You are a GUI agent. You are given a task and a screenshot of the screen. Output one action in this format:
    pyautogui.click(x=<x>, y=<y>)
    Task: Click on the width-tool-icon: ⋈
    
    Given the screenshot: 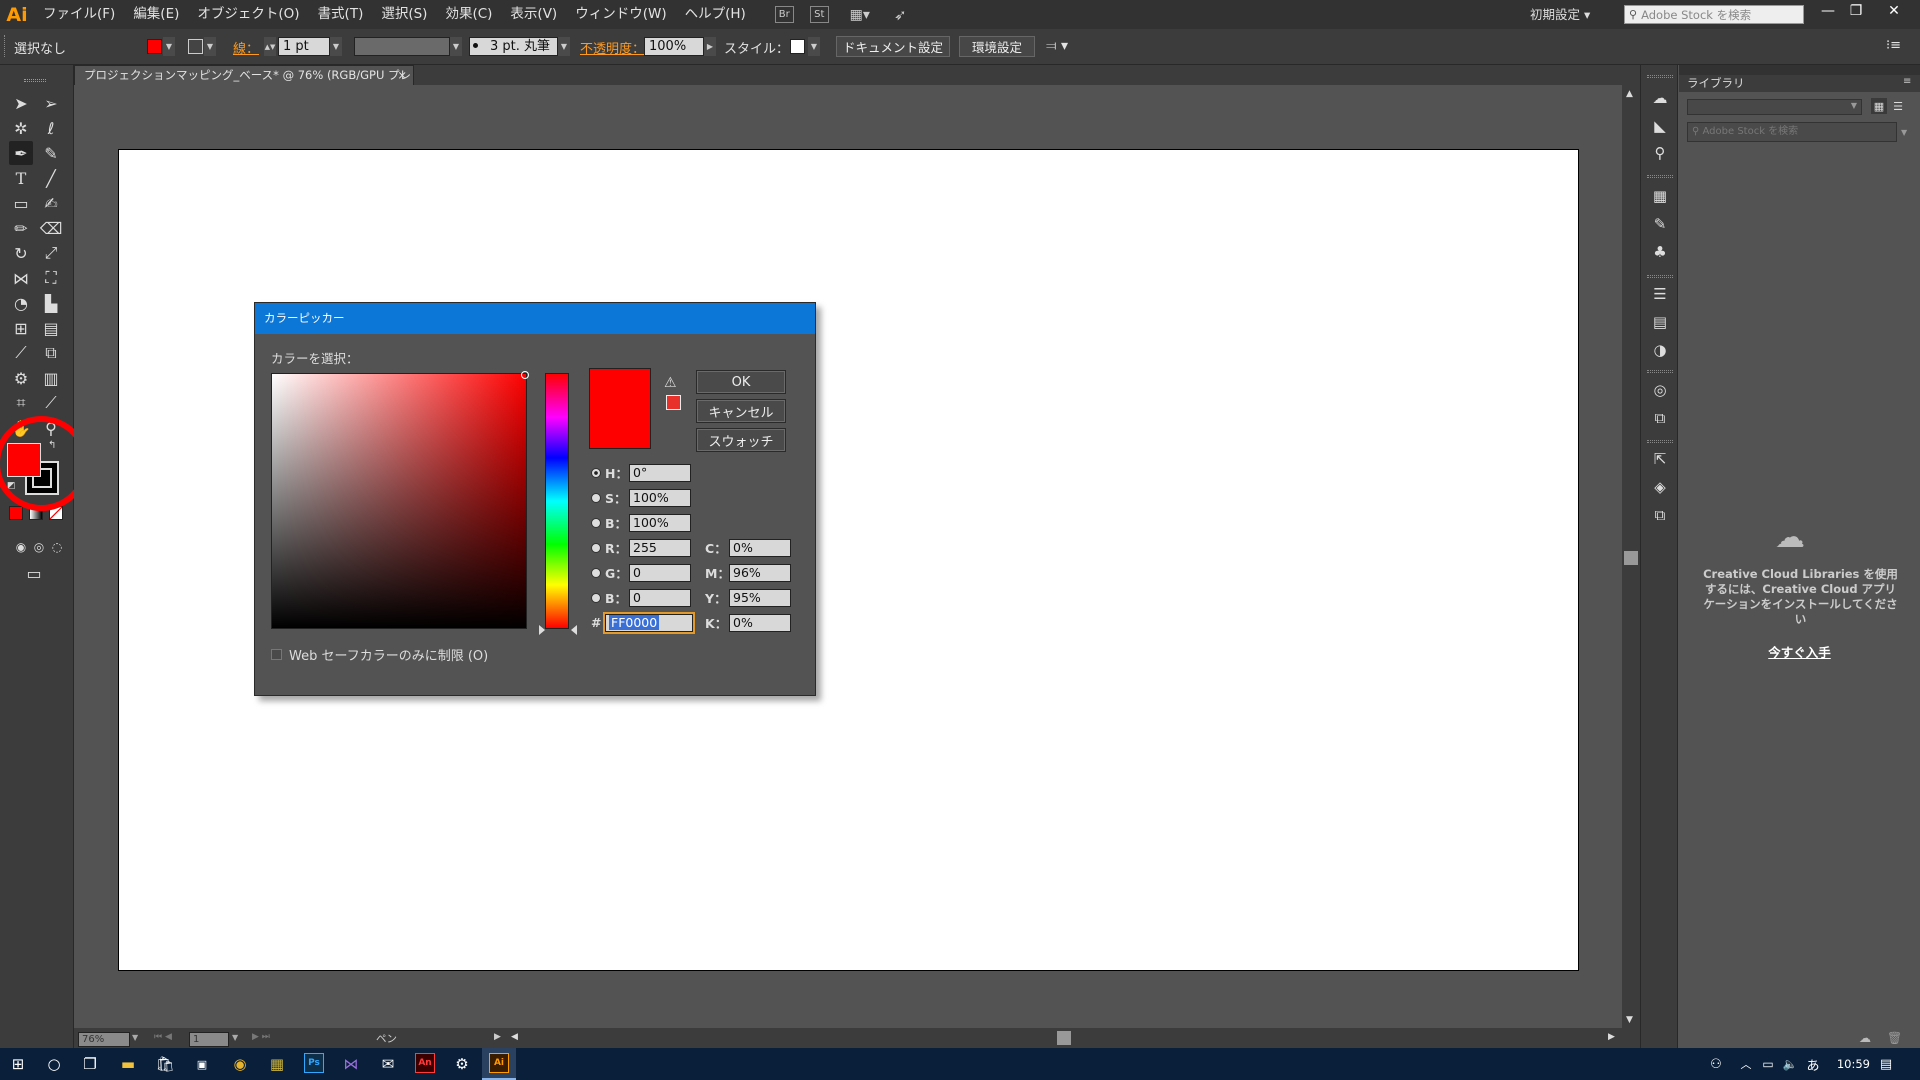 What is the action you would take?
    pyautogui.click(x=21, y=278)
    